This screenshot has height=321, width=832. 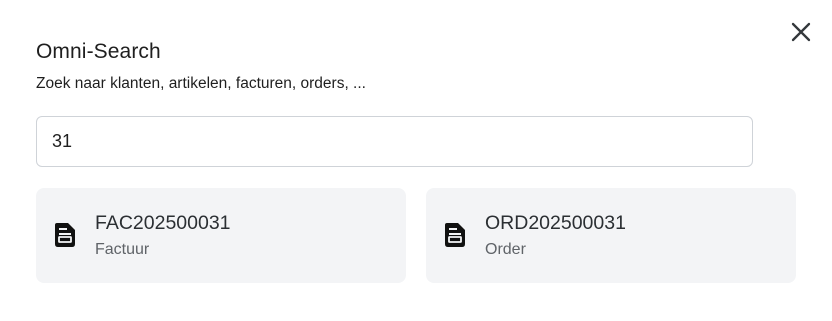 I want to click on result-title: FAC202500031, so click(x=163, y=223).